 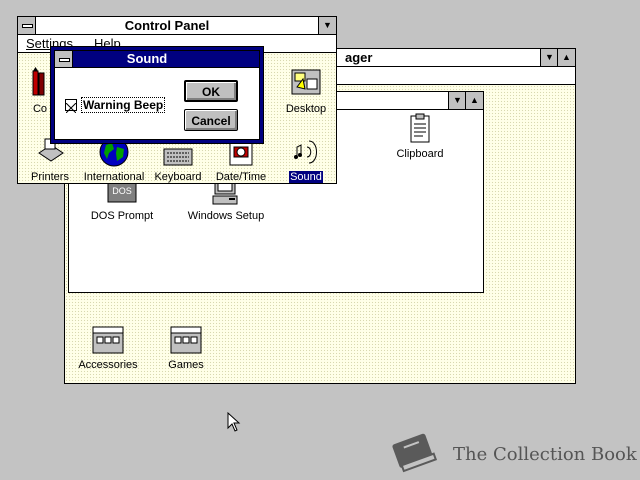 I want to click on cancel-button: Cancel, so click(x=211, y=120).